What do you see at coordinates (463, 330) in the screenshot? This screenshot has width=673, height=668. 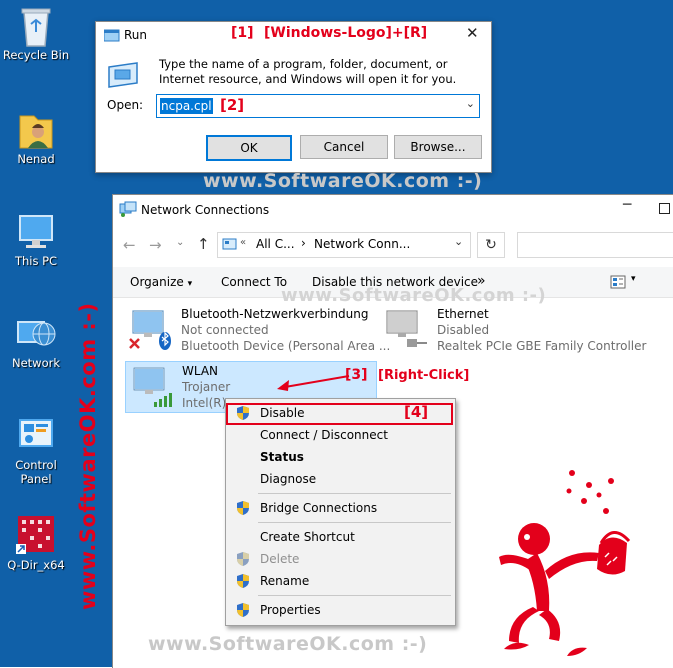 I see `connection-status: Disabled` at bounding box center [463, 330].